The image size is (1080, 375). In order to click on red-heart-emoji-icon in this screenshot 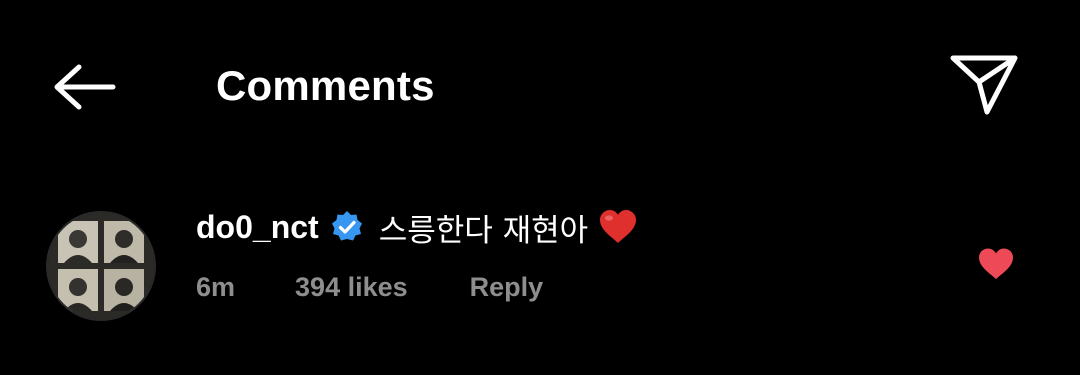, I will do `click(618, 227)`.